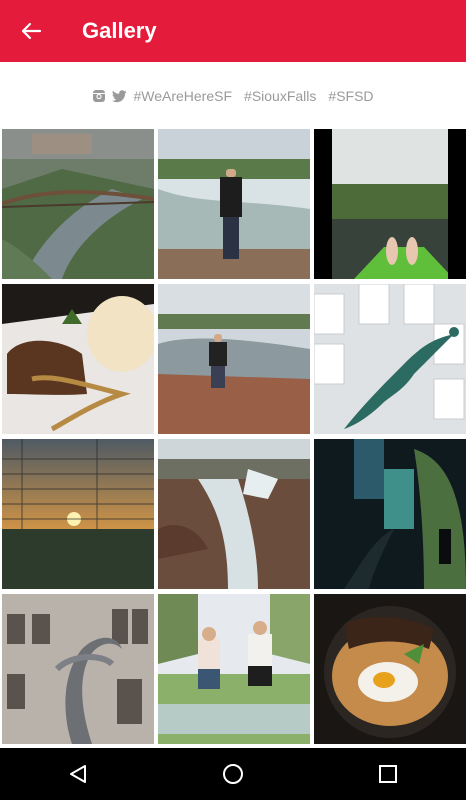 Image resolution: width=466 pixels, height=800 pixels. Describe the element at coordinates (280, 96) in the screenshot. I see `hashtag-siouxfalls: #SiouxFalls` at that location.